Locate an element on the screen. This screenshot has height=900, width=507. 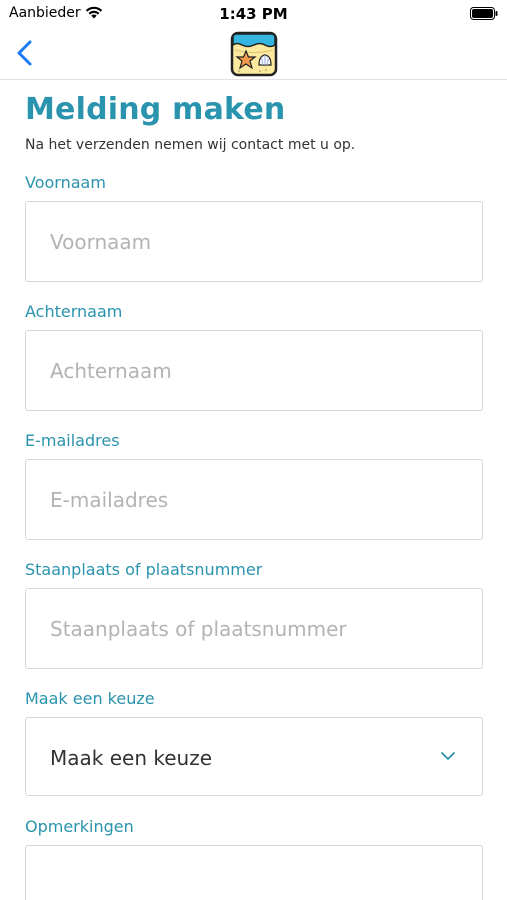
choice-field: Maak een keuze Maak een keuze is located at coordinates (254, 742).